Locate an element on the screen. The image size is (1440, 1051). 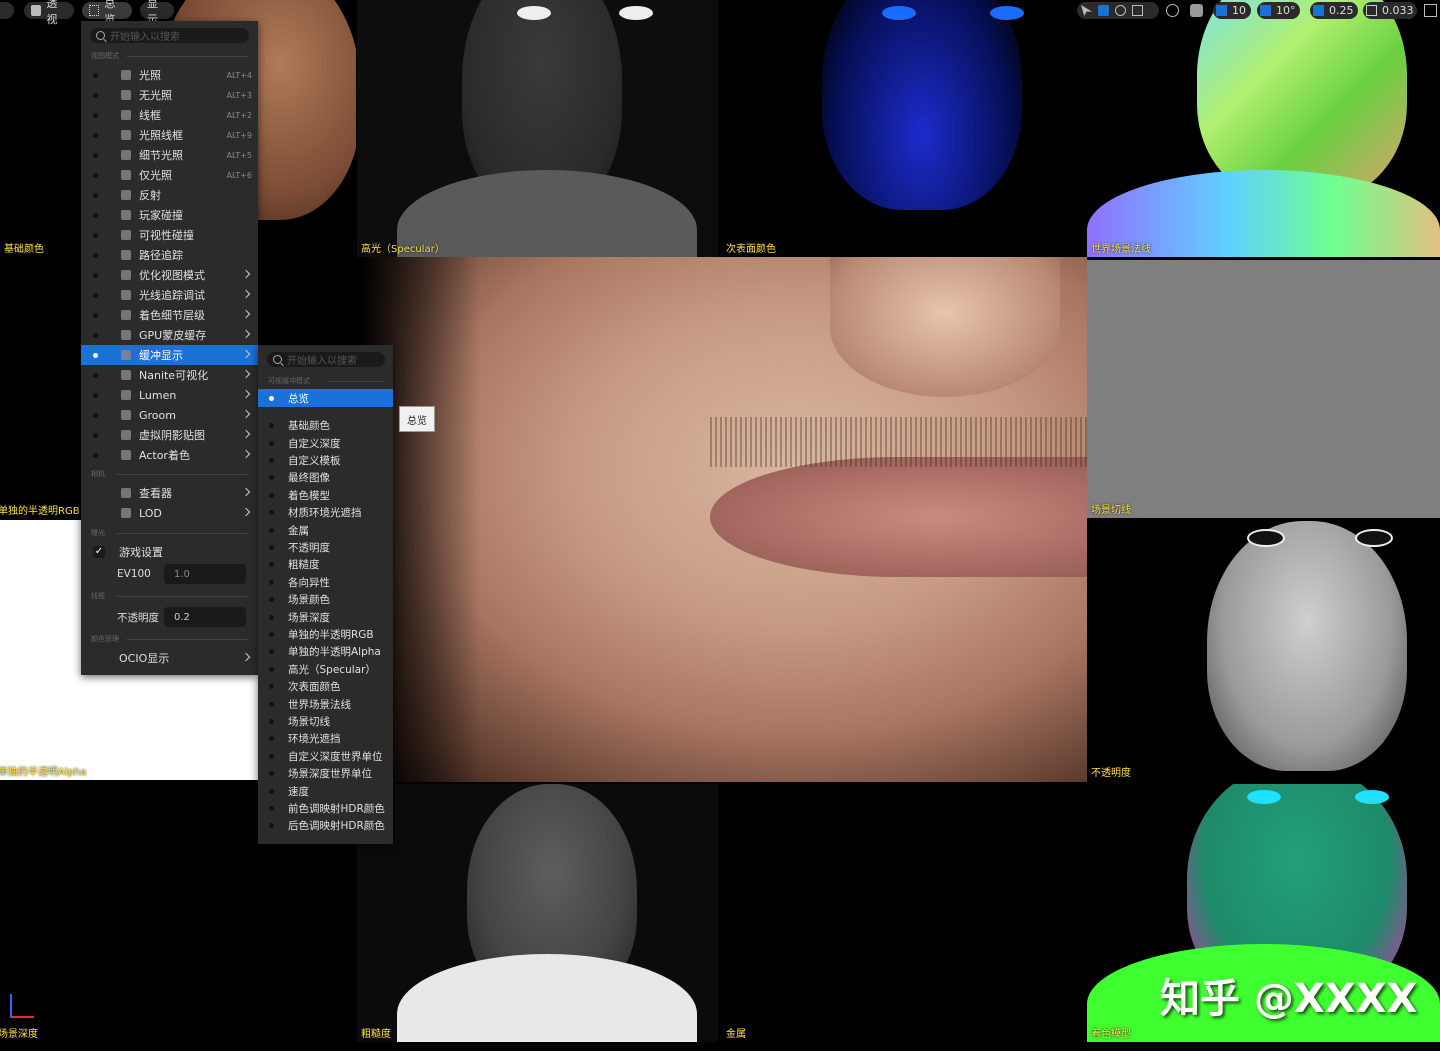
view-mode-item: Nanite可视化 is located at coordinates (169, 375).